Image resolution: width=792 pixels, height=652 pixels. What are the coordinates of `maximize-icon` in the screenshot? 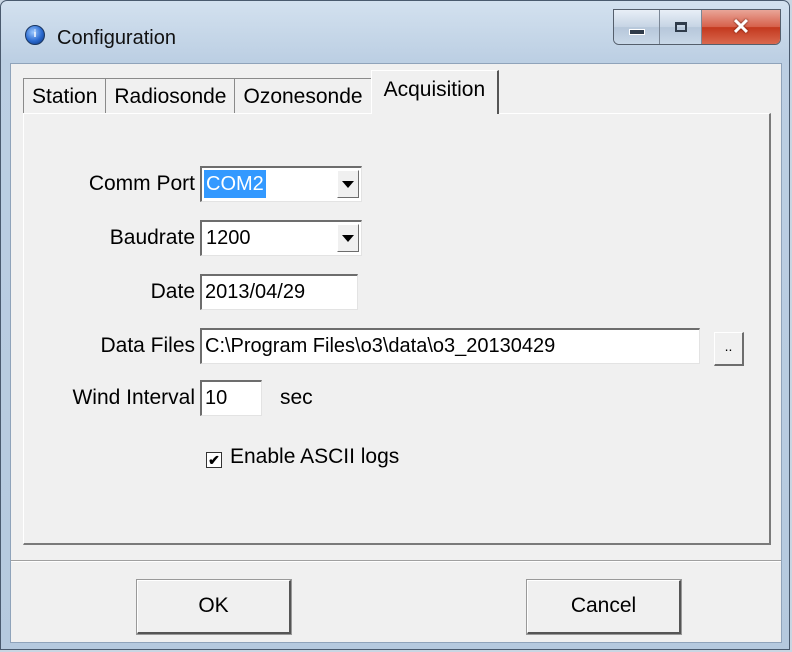 It's located at (680, 27).